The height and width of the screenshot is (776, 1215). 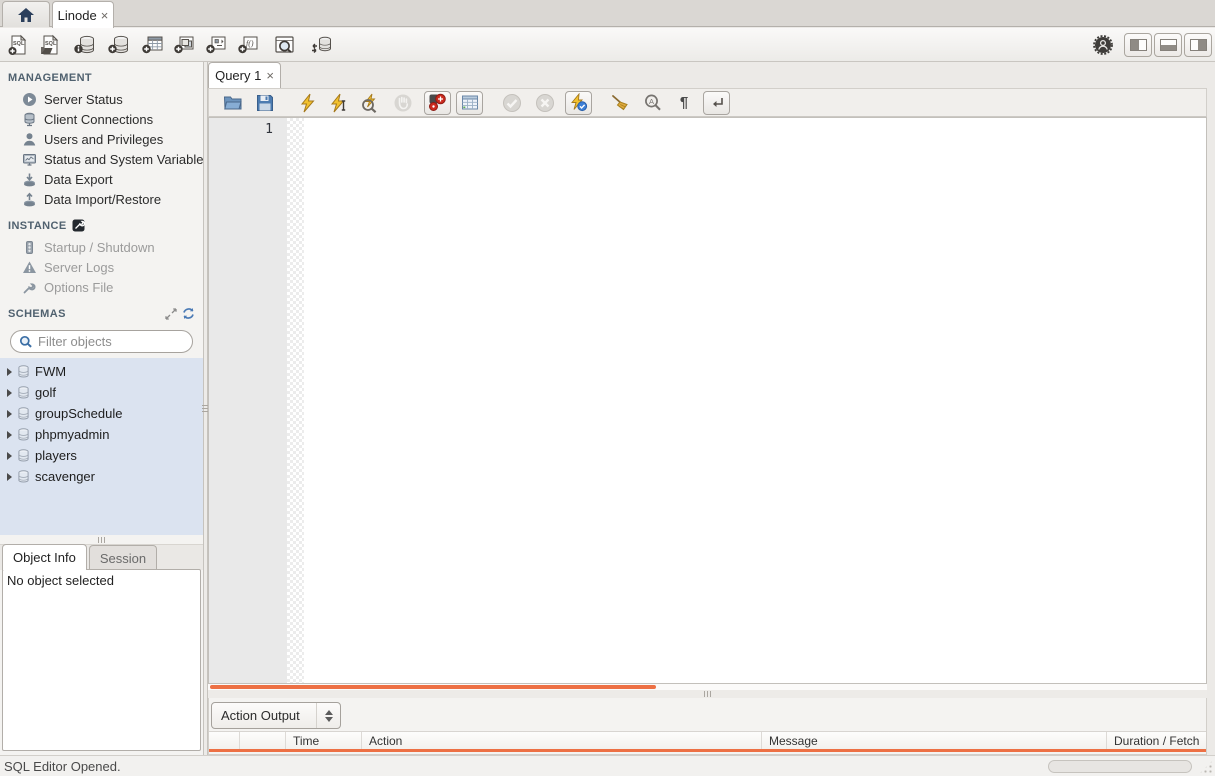 I want to click on create-function-button: f(), so click(x=249, y=45).